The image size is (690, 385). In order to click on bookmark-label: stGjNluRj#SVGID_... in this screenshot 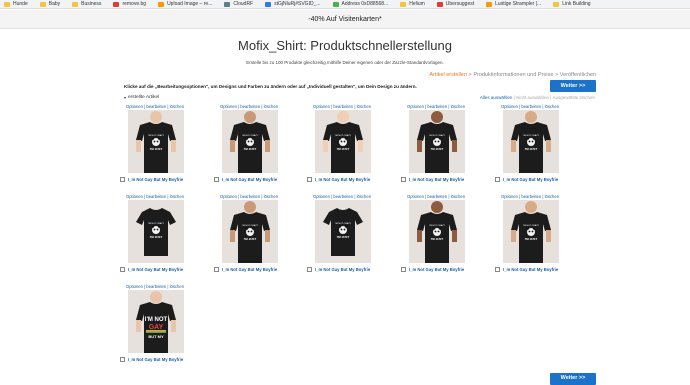, I will do `click(297, 4)`.